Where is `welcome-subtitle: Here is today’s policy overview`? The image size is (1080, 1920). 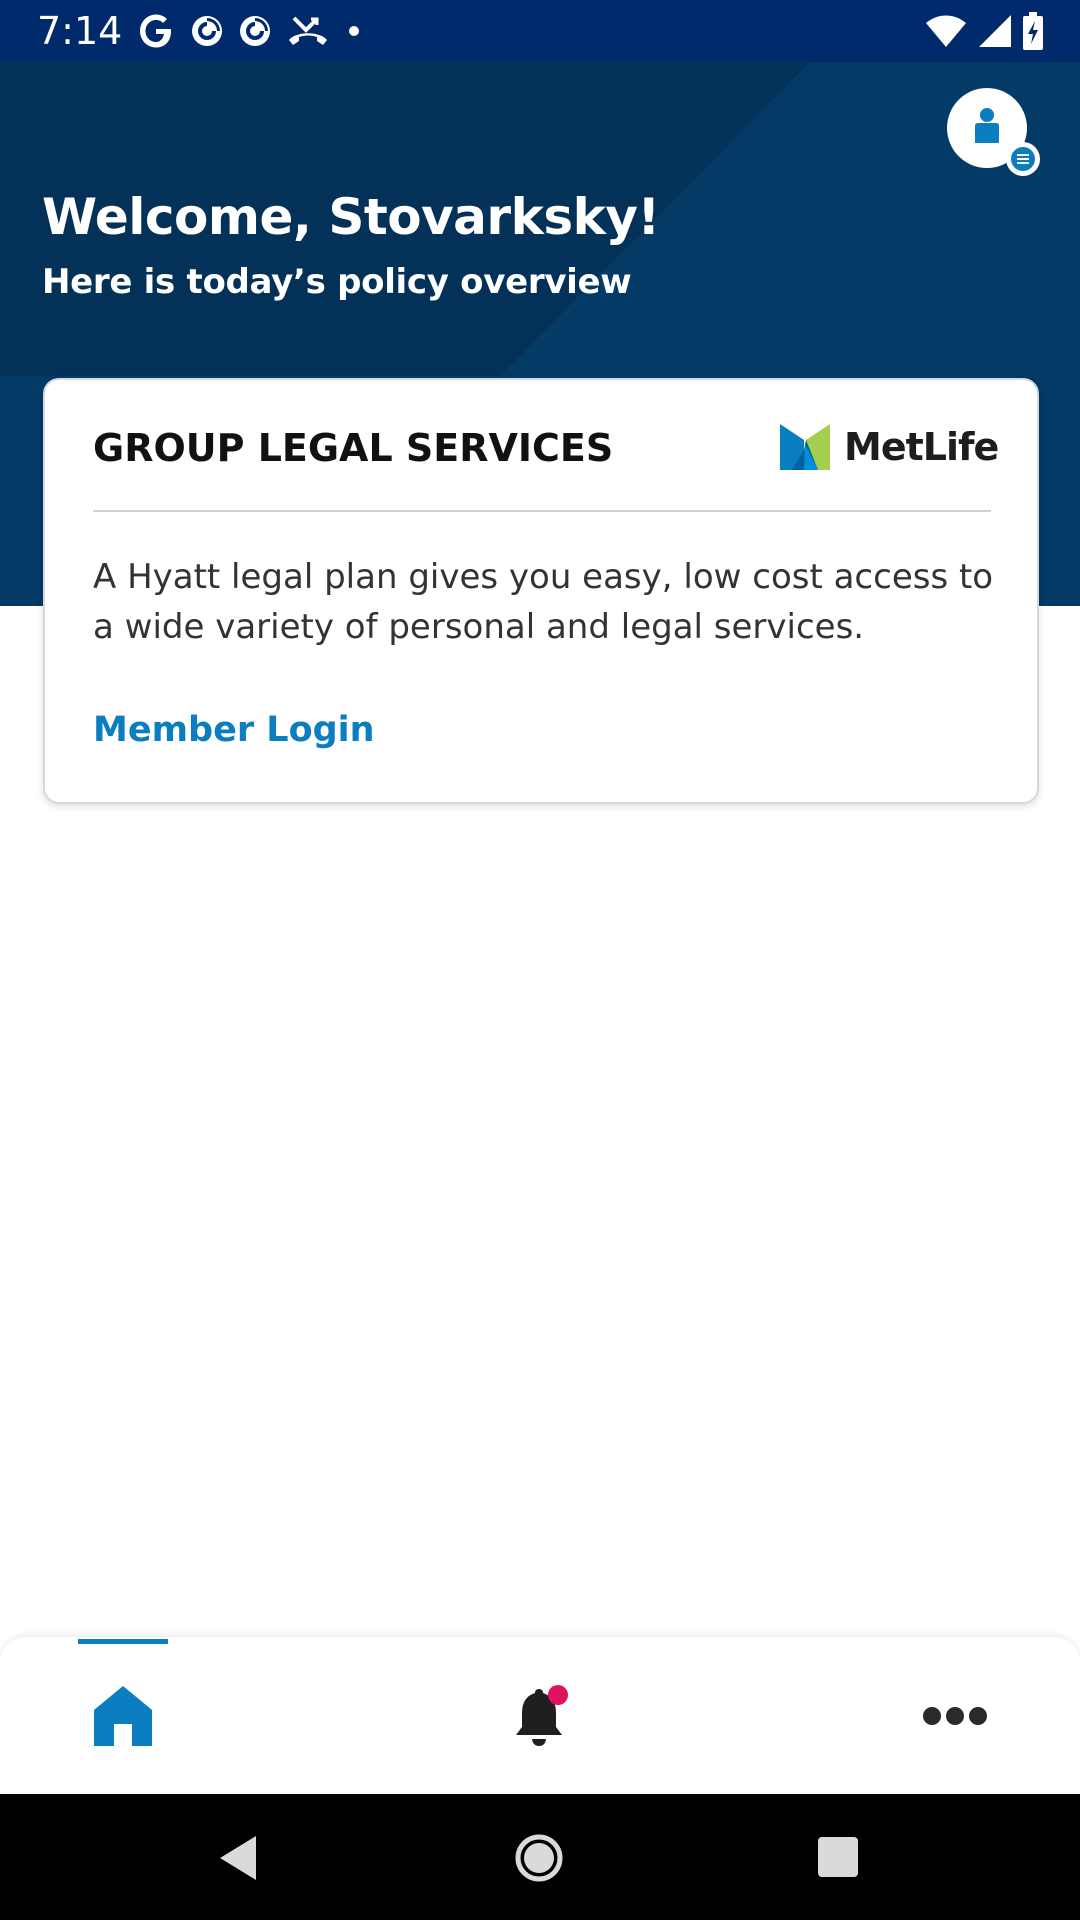
welcome-subtitle: Here is today’s policy overview is located at coordinates (337, 282).